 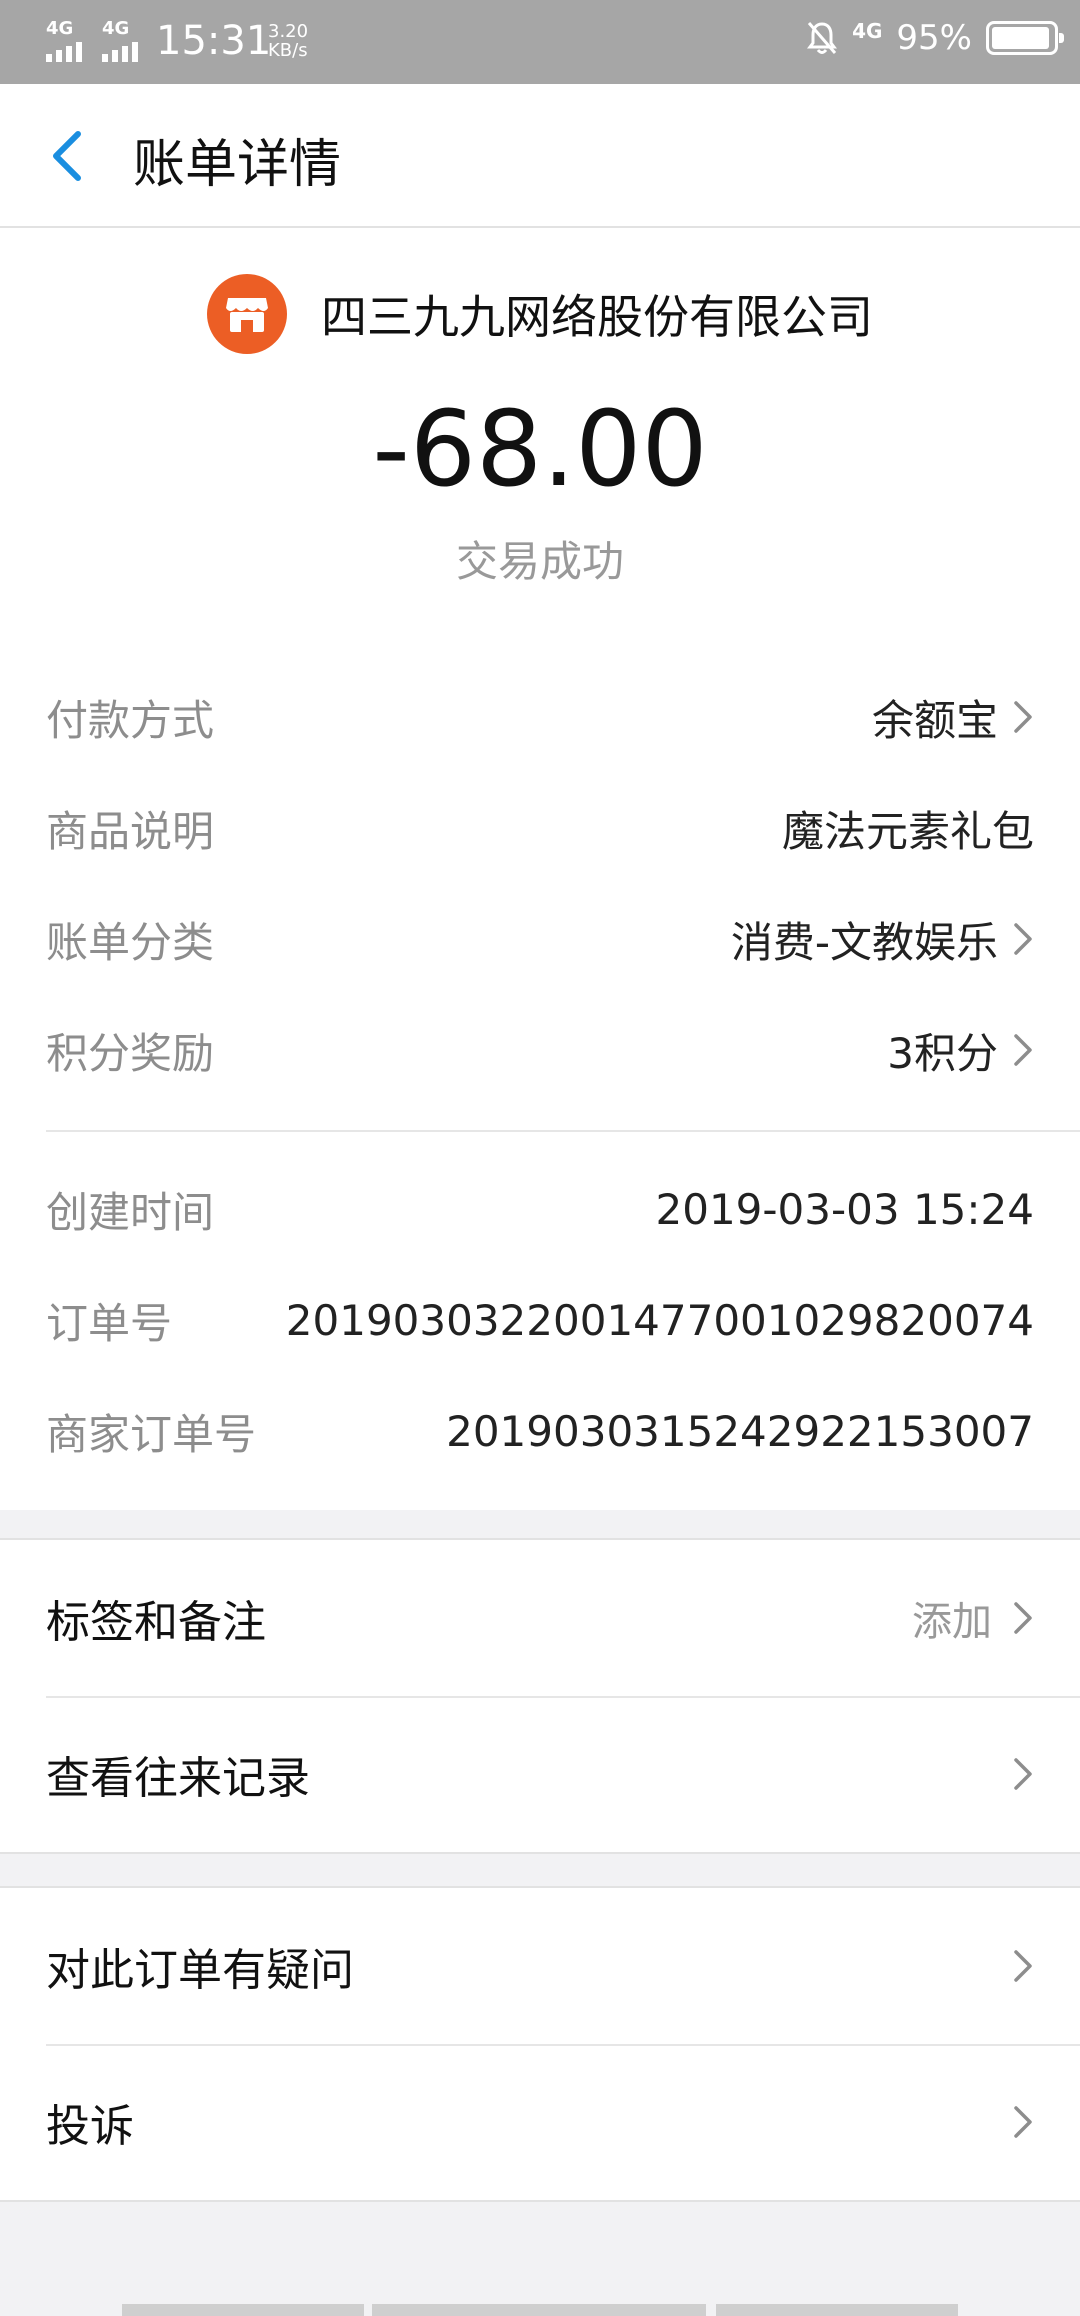 What do you see at coordinates (247, 314) in the screenshot?
I see `shop-icon` at bounding box center [247, 314].